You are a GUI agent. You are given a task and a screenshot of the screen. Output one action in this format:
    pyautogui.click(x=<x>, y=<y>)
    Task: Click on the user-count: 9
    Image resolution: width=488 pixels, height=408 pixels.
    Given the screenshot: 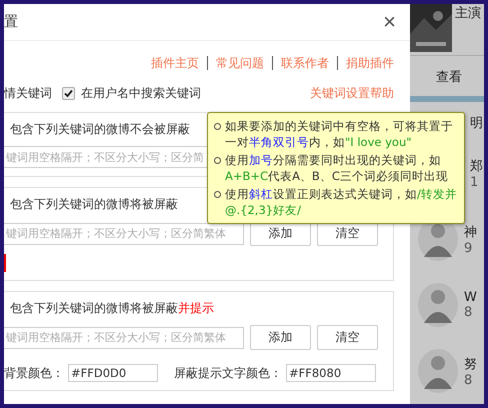 What is the action you would take?
    pyautogui.click(x=469, y=248)
    